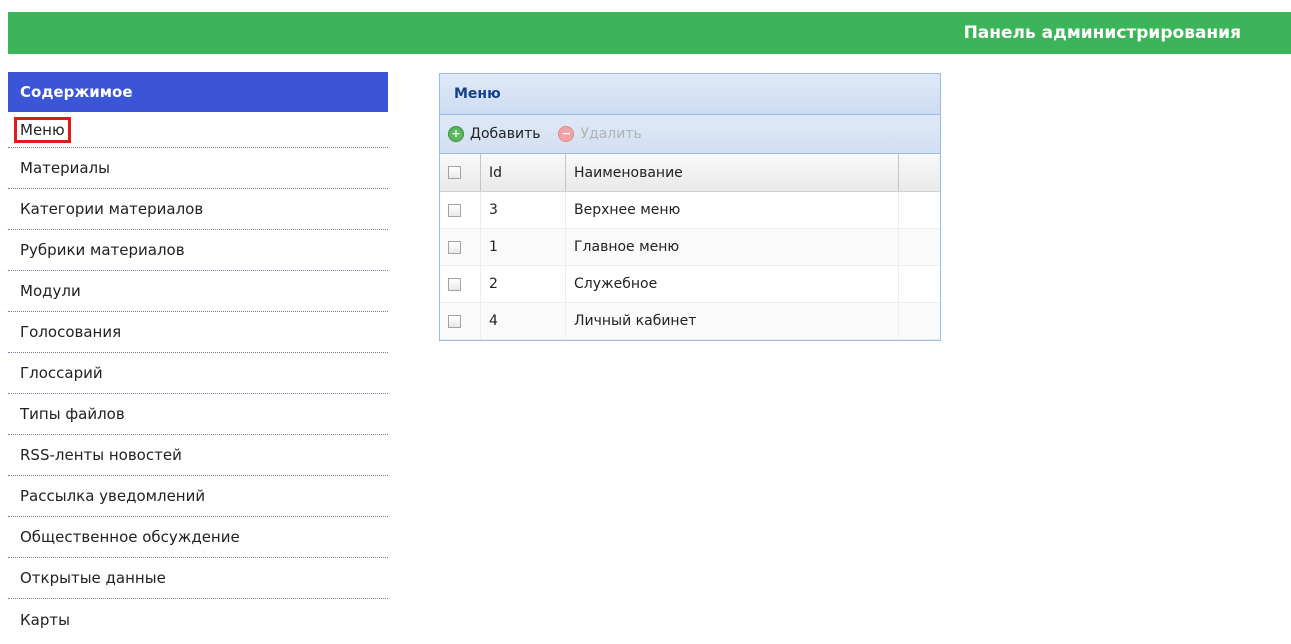 The height and width of the screenshot is (644, 1291). Describe the element at coordinates (102, 250) in the screenshot. I see `sidebar-item-label: Рубрики материалов` at that location.